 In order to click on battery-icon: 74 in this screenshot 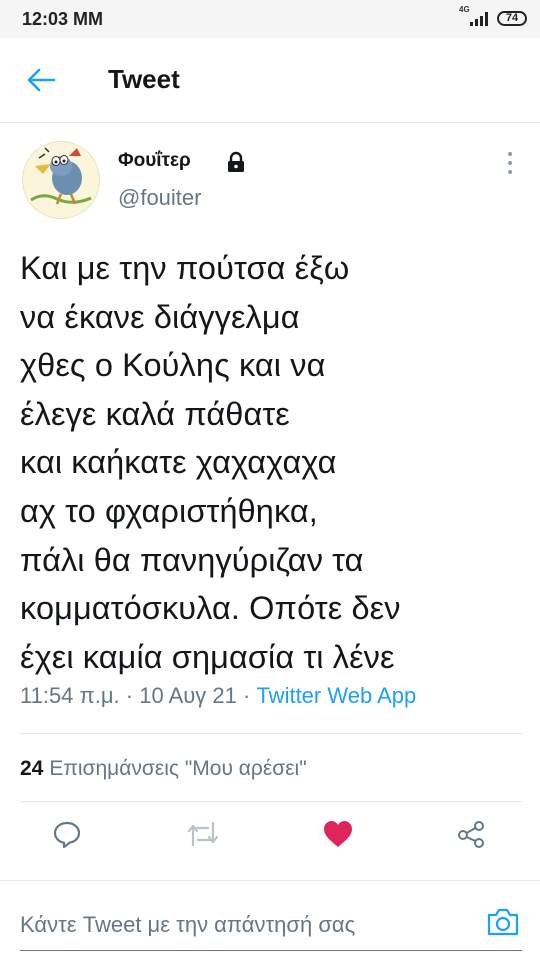, I will do `click(512, 18)`.